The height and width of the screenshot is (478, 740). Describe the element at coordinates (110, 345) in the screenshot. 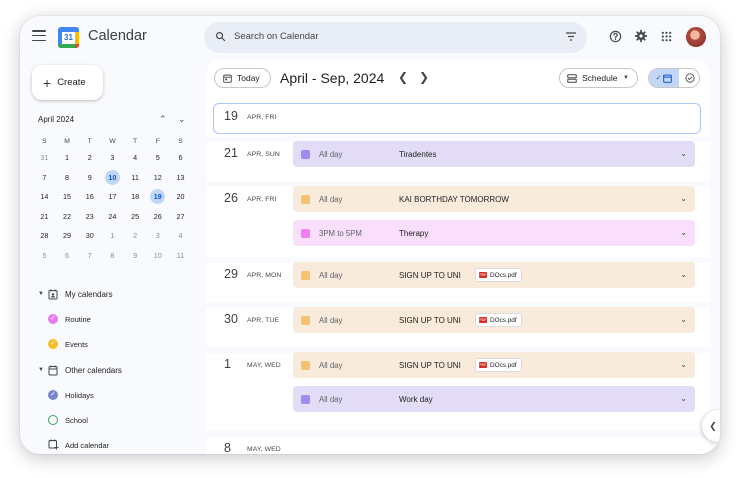

I see `calendar-item-events: ✓ Events` at that location.